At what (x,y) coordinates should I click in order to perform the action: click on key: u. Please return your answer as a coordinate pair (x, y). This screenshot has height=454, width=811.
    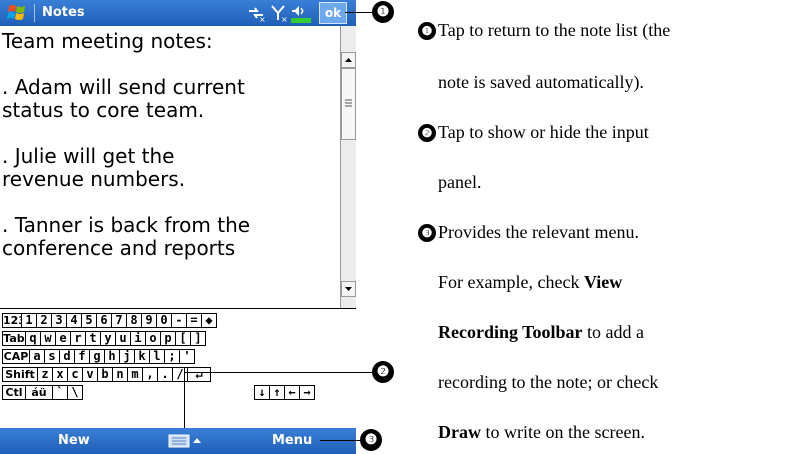
    Looking at the image, I should click on (123, 338).